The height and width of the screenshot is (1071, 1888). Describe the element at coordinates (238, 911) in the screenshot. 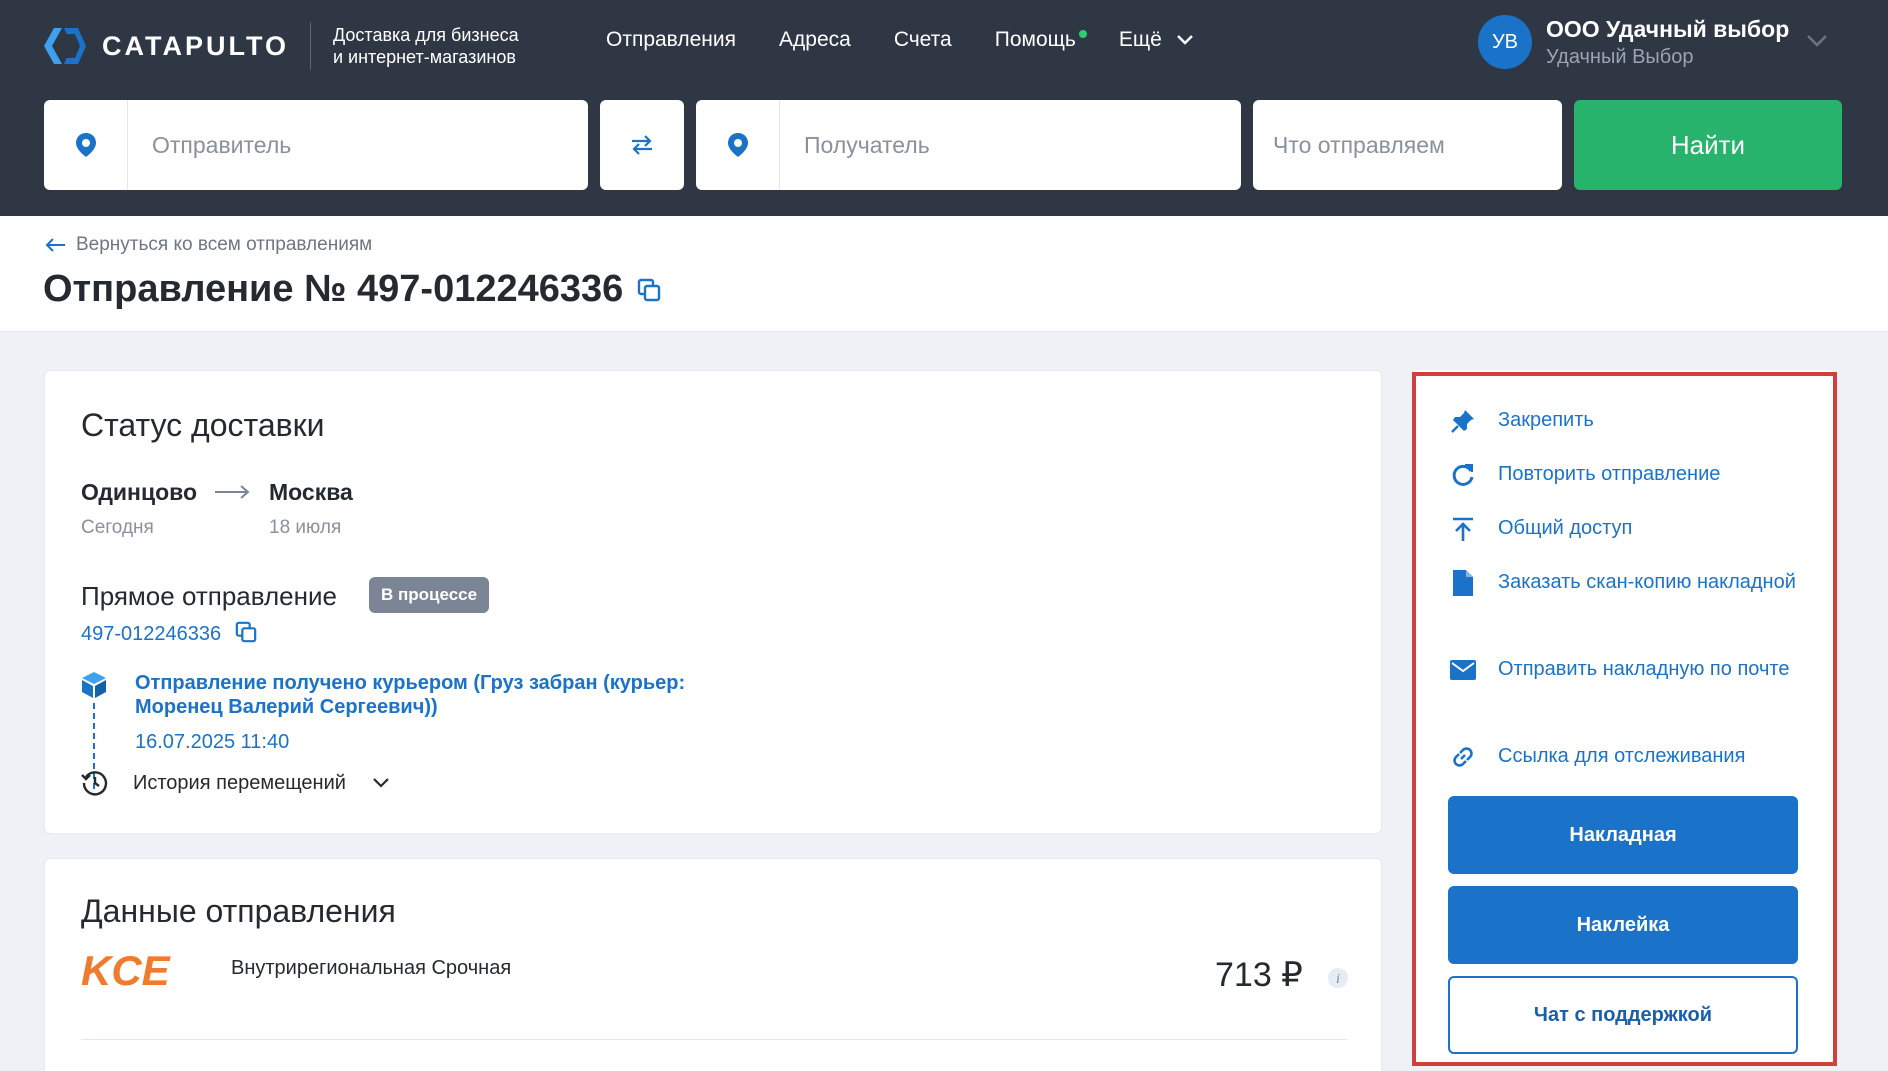

I see `data-card-title: Данные отправления` at that location.